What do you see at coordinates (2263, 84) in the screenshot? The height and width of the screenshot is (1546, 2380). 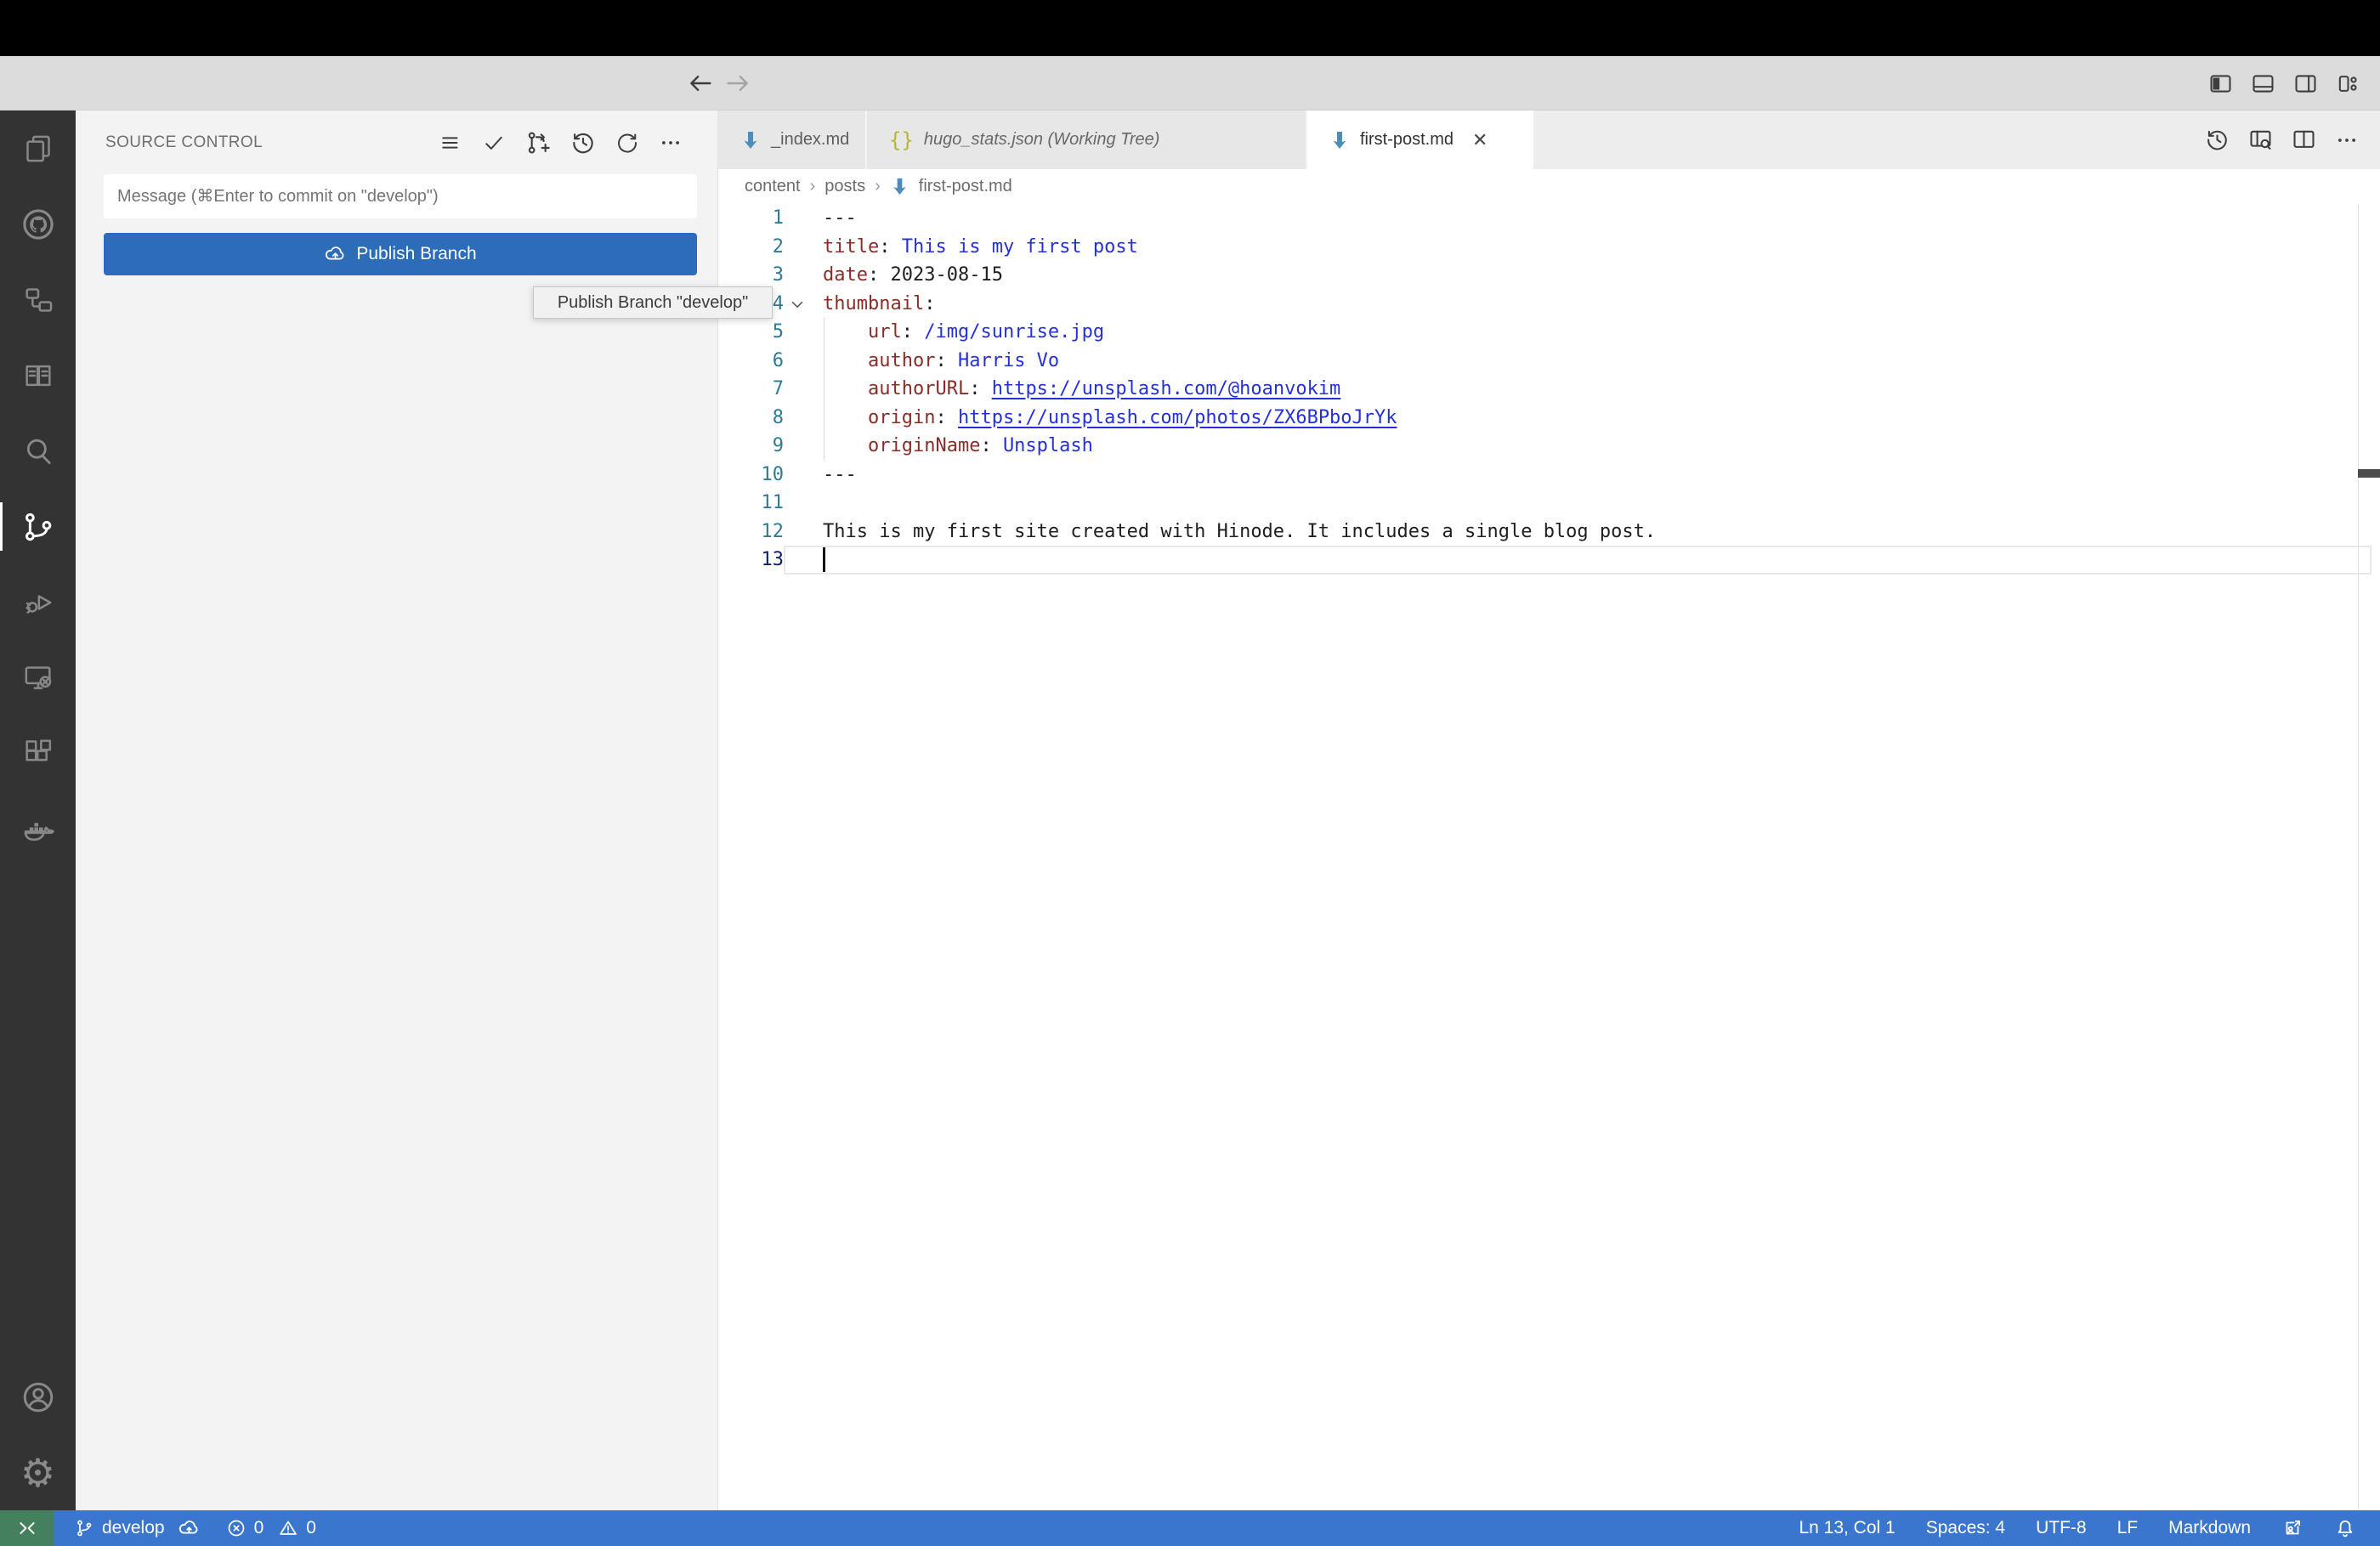 I see `toggle-panel-icon` at bounding box center [2263, 84].